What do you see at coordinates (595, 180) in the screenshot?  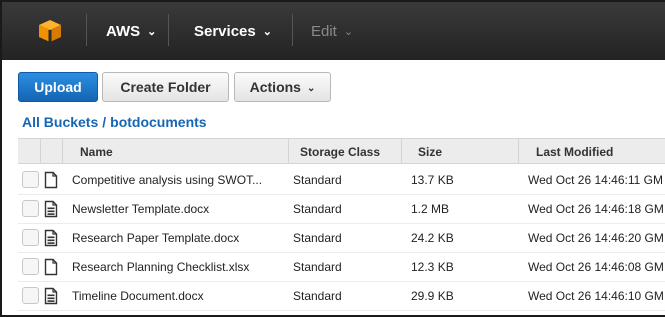 I see `last-modified: Wed Oct 26 14:46:11 GM` at bounding box center [595, 180].